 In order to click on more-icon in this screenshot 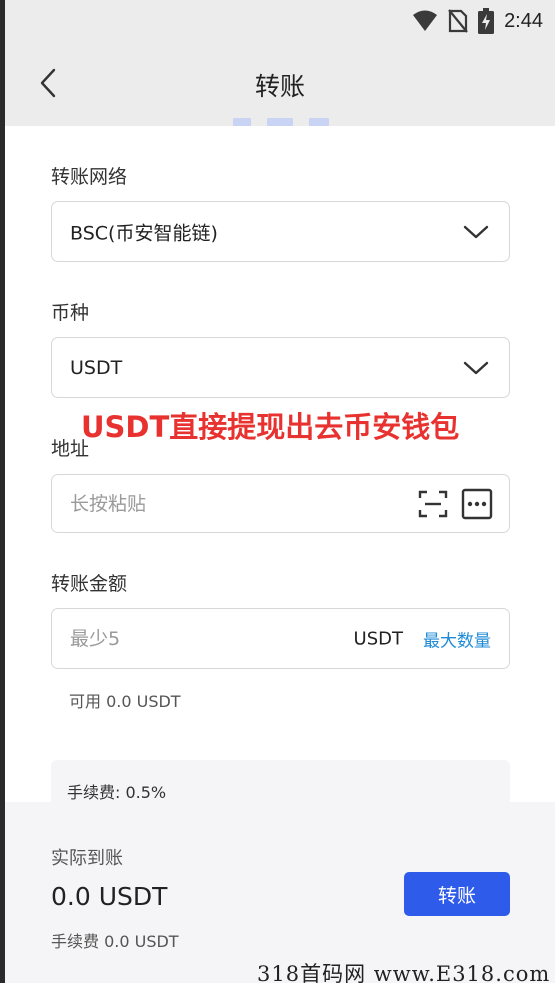, I will do `click(477, 504)`.